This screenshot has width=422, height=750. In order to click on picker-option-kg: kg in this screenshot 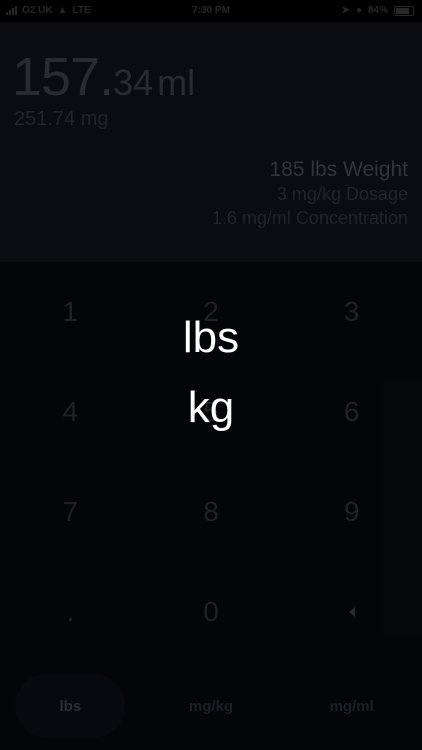, I will do `click(211, 410)`.